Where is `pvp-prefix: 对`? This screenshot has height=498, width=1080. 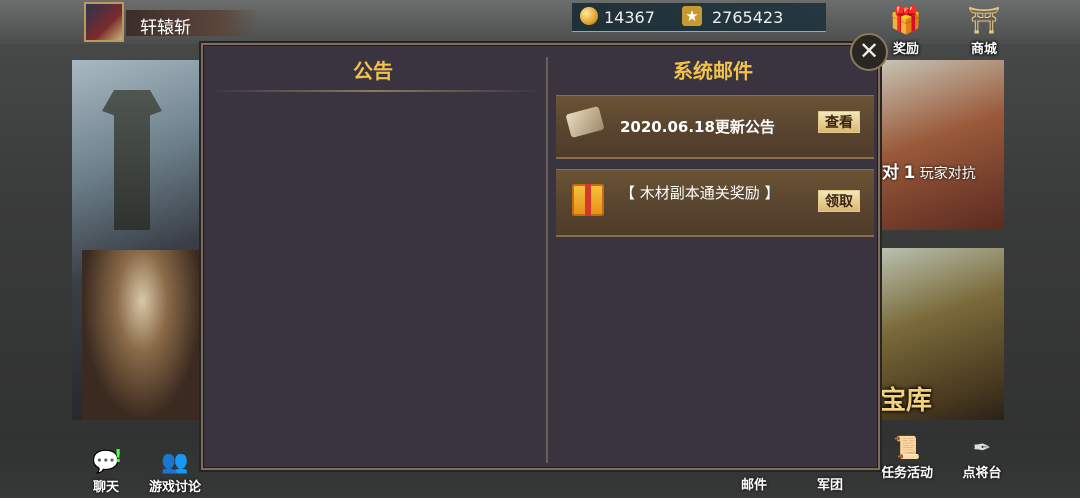 pvp-prefix: 对 is located at coordinates (890, 173).